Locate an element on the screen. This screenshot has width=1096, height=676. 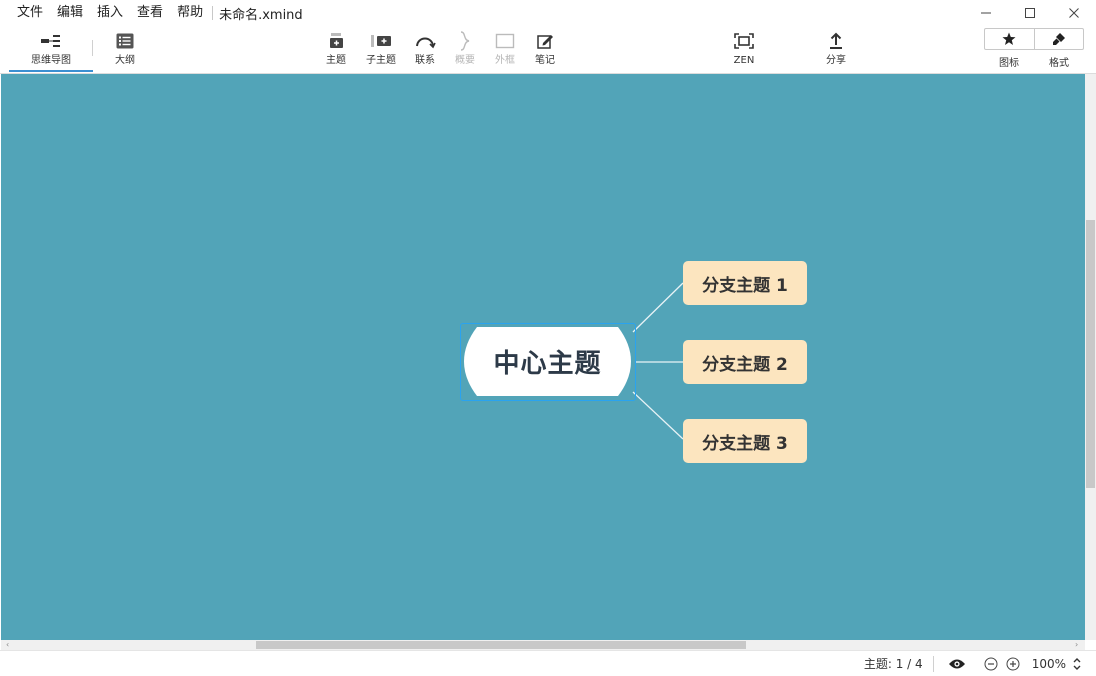
panel-labels: 图标 格式 is located at coordinates (1034, 61).